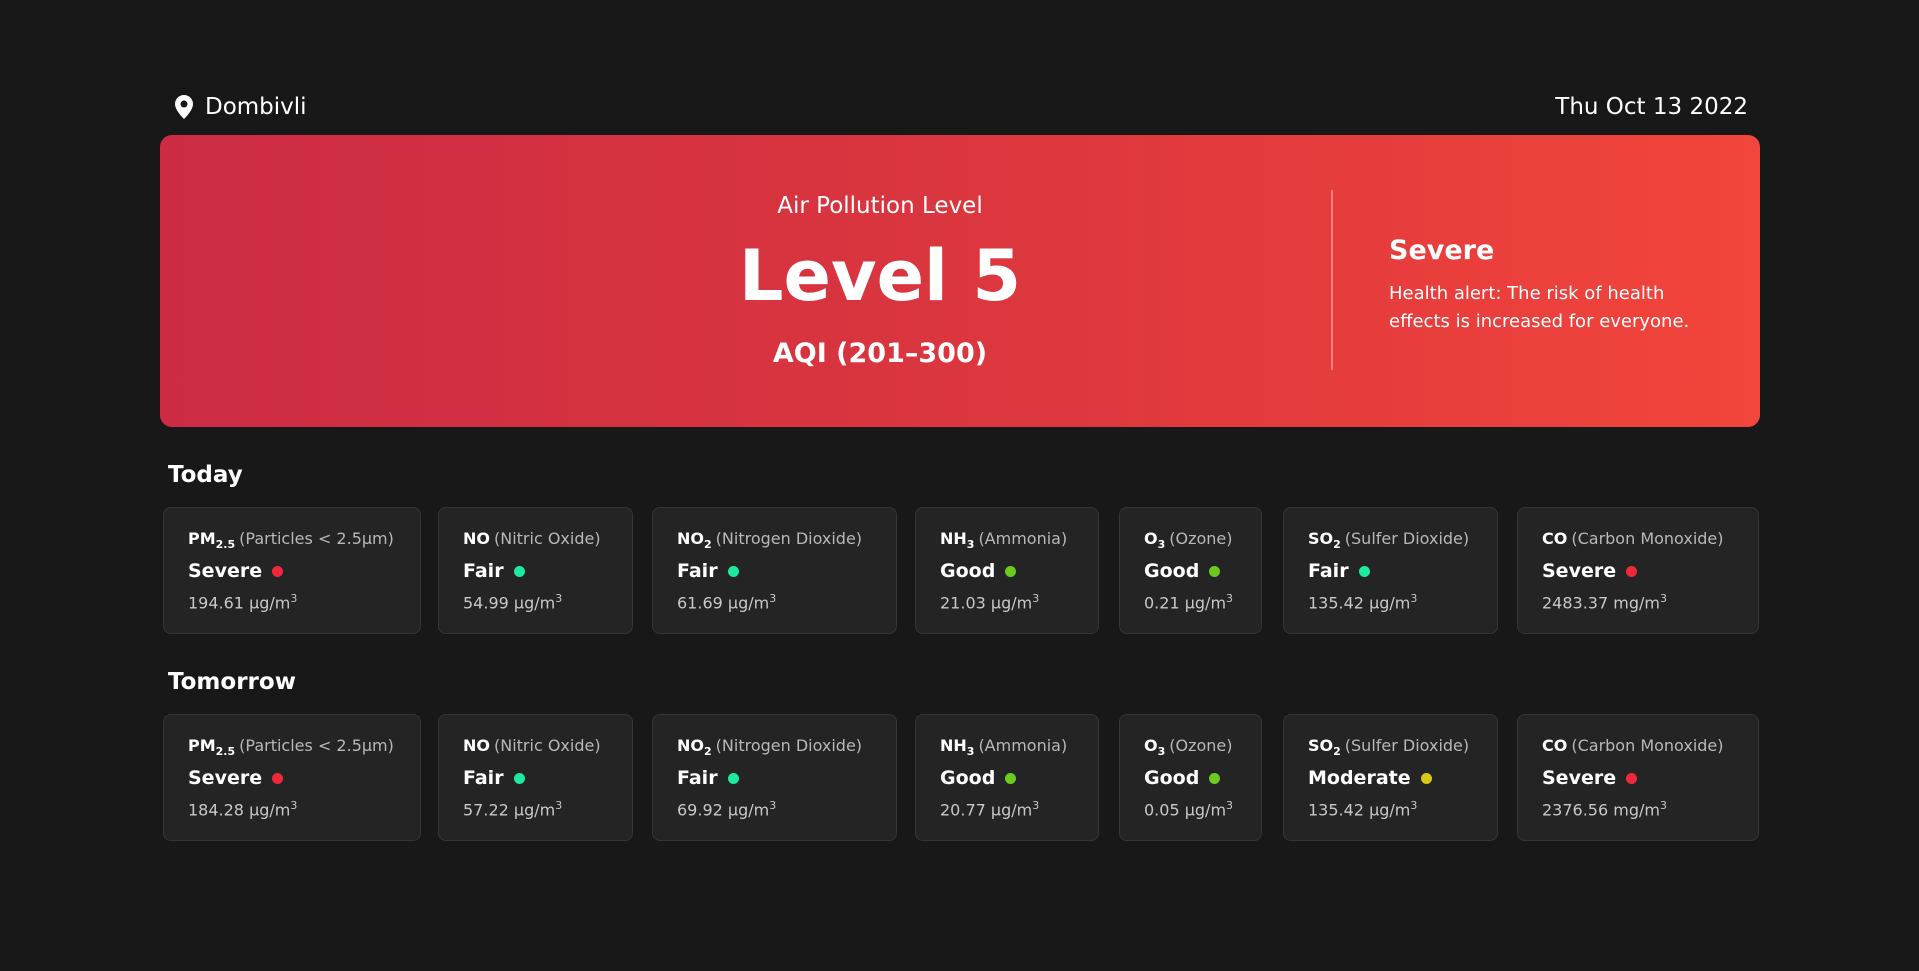 The height and width of the screenshot is (971, 1919). Describe the element at coordinates (216, 810) in the screenshot. I see `concentration-value: 184.28` at that location.